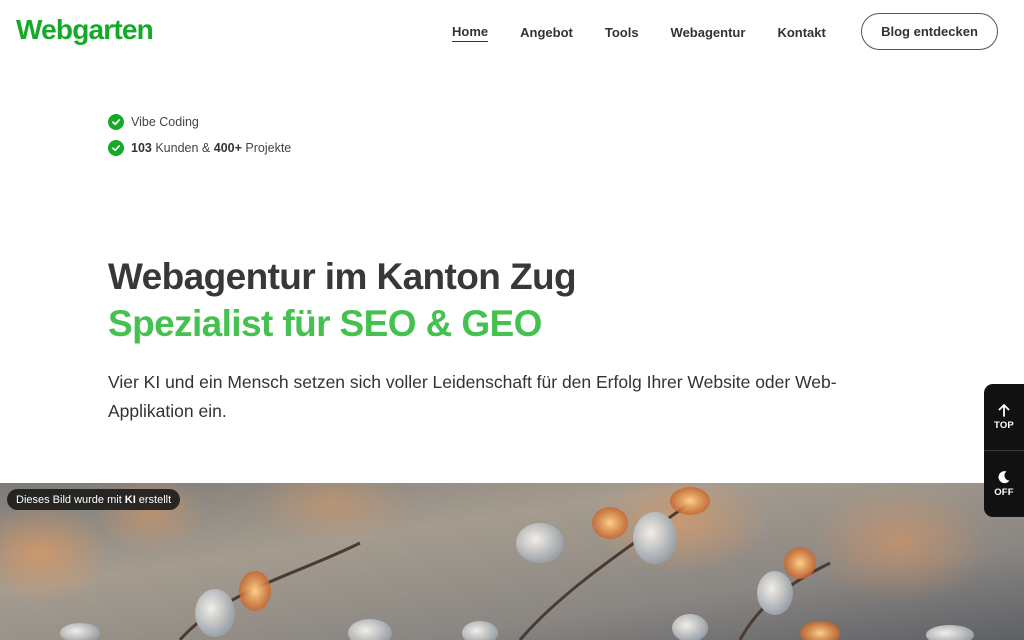 The height and width of the screenshot is (640, 1024). Describe the element at coordinates (325, 323) in the screenshot. I see `hero-subtitle: Spezialist für SEO & GEO` at that location.